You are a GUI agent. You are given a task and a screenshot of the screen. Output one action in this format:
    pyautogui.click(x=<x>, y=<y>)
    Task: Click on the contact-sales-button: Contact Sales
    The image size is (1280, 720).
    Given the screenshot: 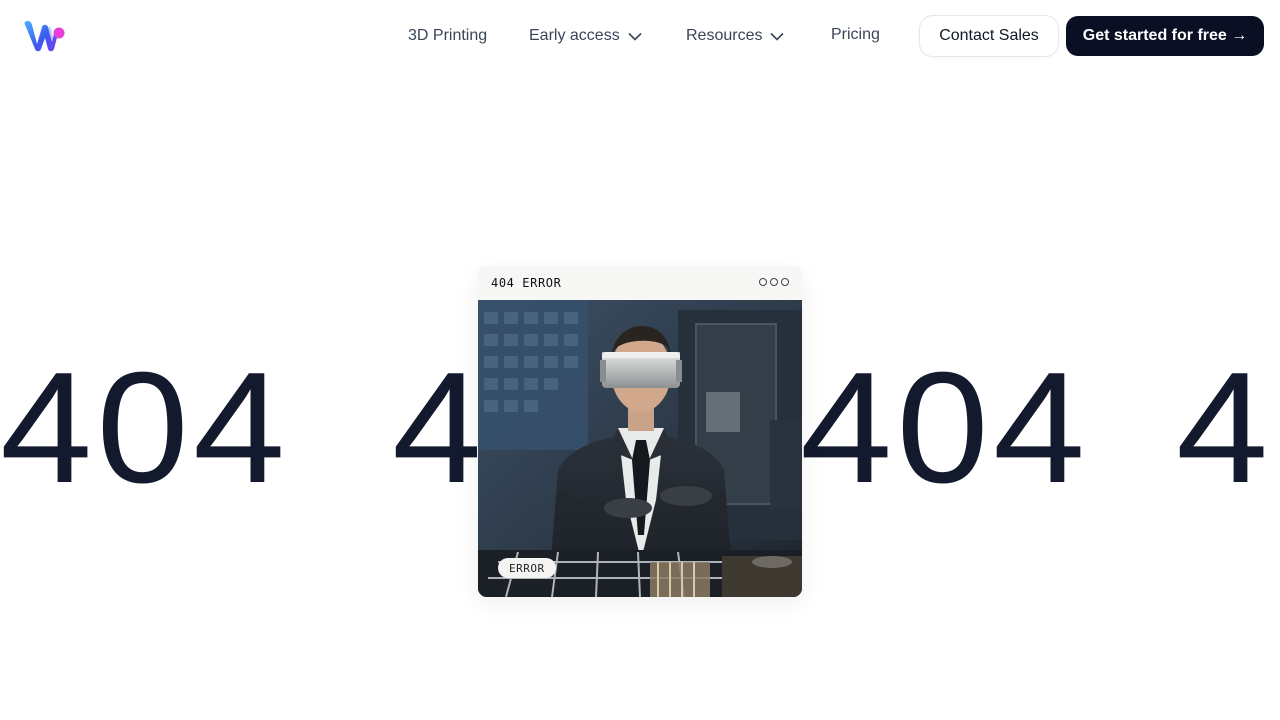 What is the action you would take?
    pyautogui.click(x=989, y=36)
    